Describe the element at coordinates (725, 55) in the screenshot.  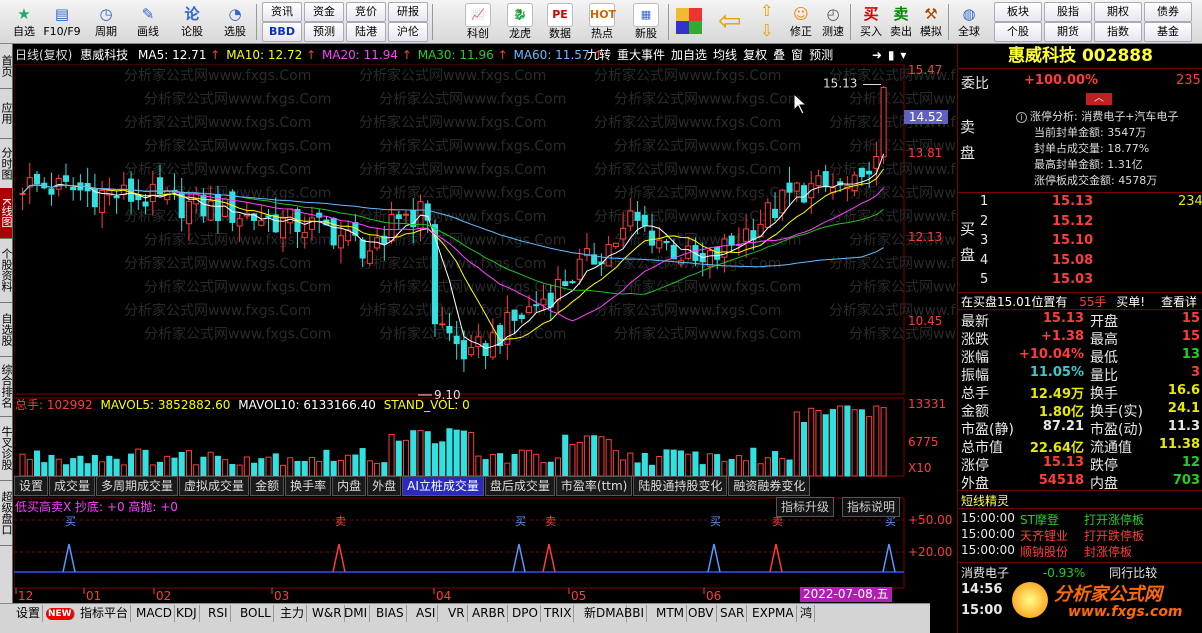
I see `chart-tool-3: 均线` at that location.